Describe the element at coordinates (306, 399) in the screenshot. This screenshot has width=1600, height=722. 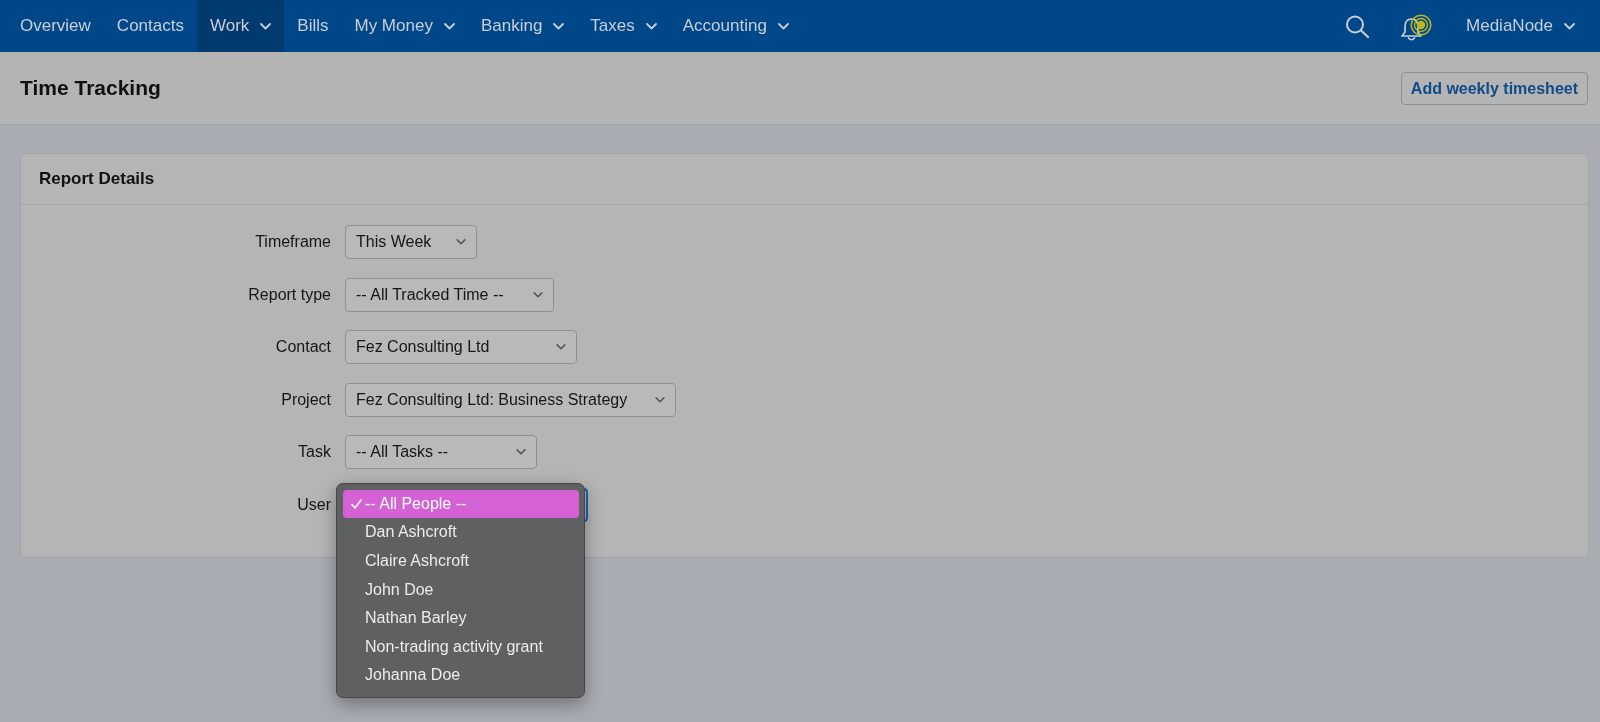
I see `field-label: Project` at that location.